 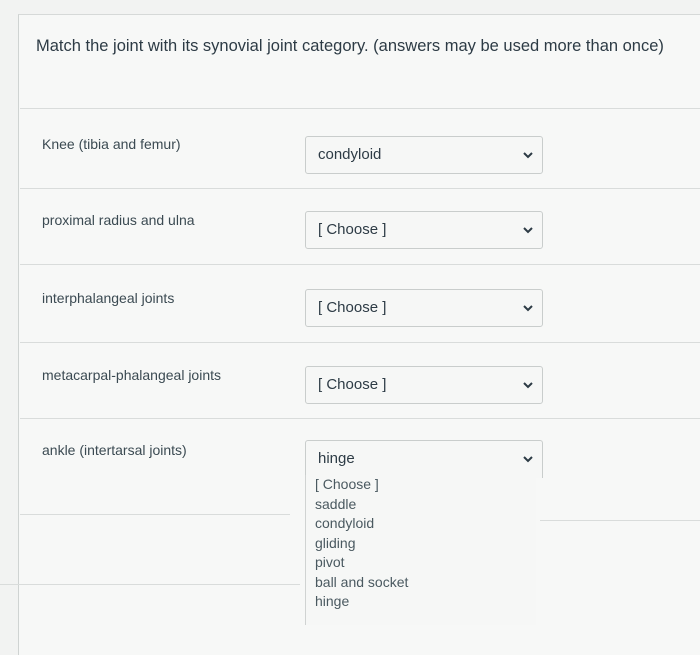 What do you see at coordinates (421, 505) in the screenshot?
I see `dropdown-option: saddle` at bounding box center [421, 505].